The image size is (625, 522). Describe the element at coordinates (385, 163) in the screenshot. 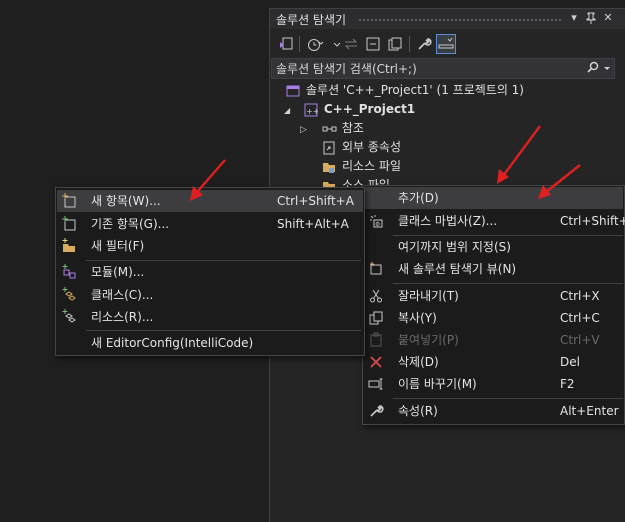

I see `annotation-arrows` at that location.